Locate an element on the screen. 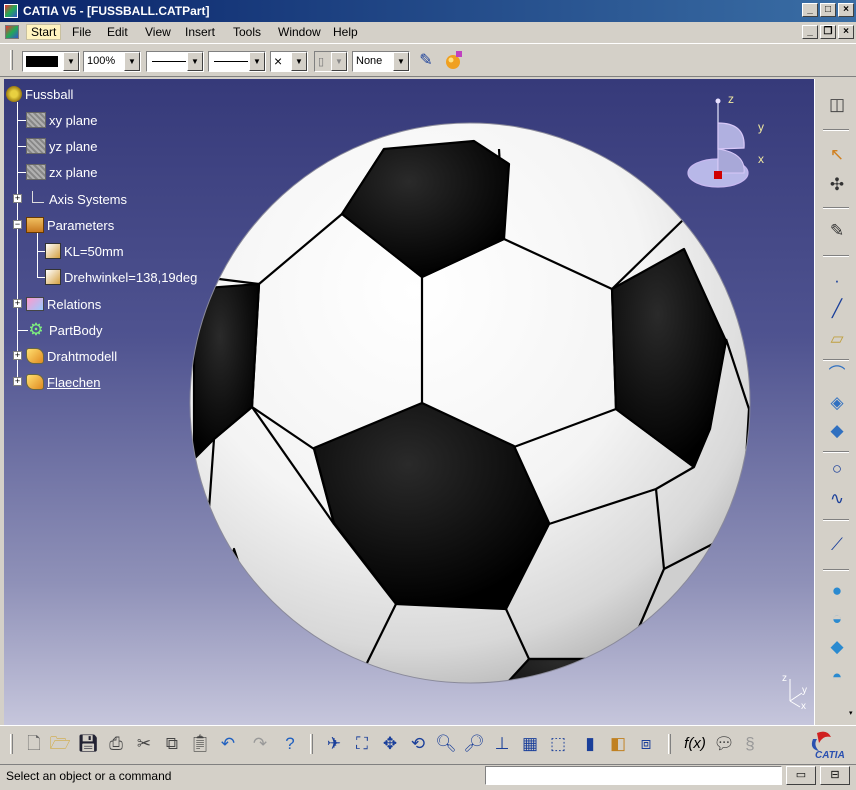 This screenshot has width=856, height=790. tree-node-drehwinkel-parameter: Drehwinkel=138,19deg is located at coordinates (121, 277).